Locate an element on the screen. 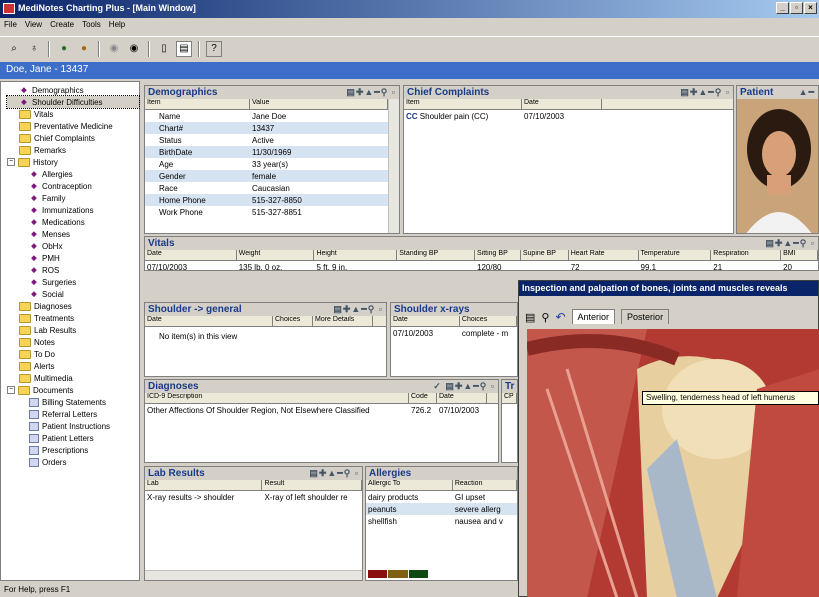 Image resolution: width=819 pixels, height=597 pixels. vertical-scrollbar is located at coordinates (393, 166).